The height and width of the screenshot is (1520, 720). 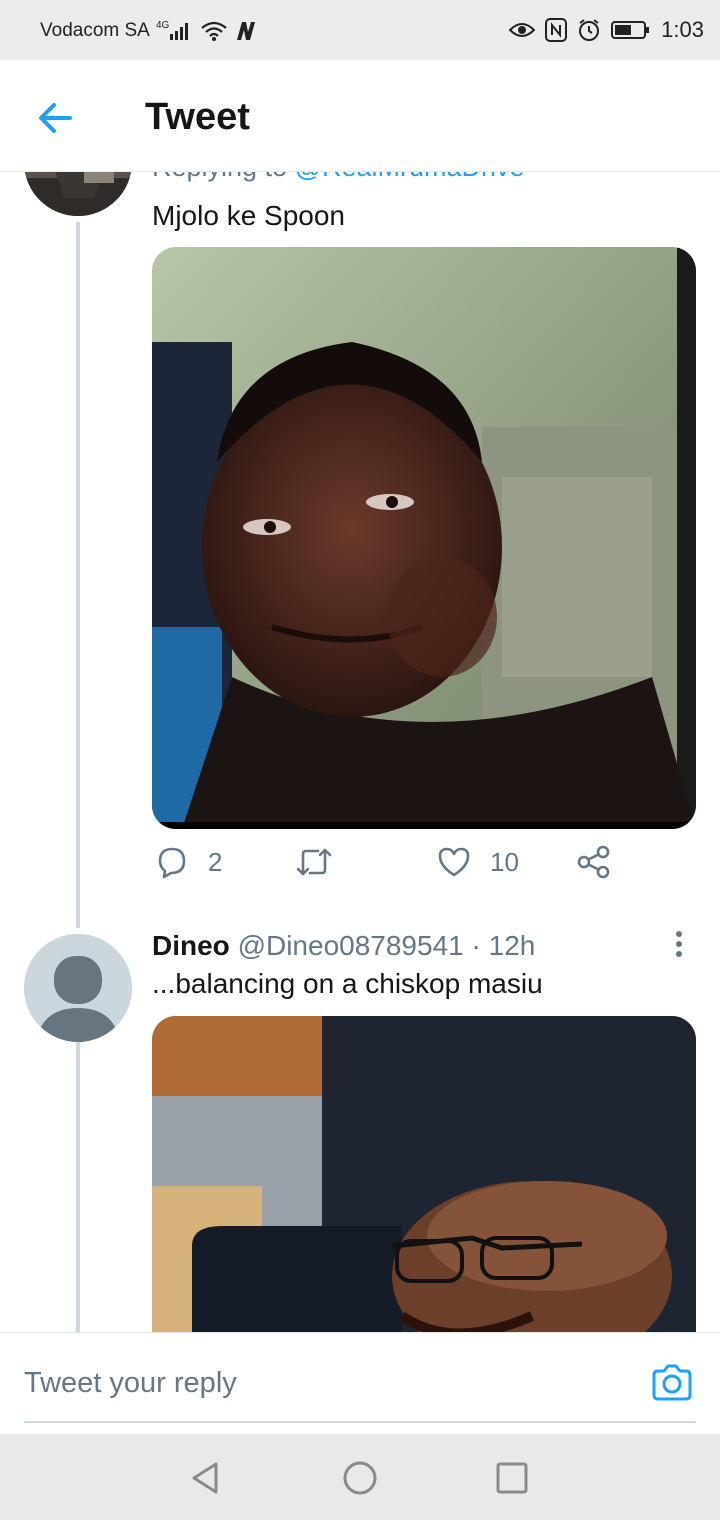 I want to click on eye-comfort-icon, so click(x=522, y=30).